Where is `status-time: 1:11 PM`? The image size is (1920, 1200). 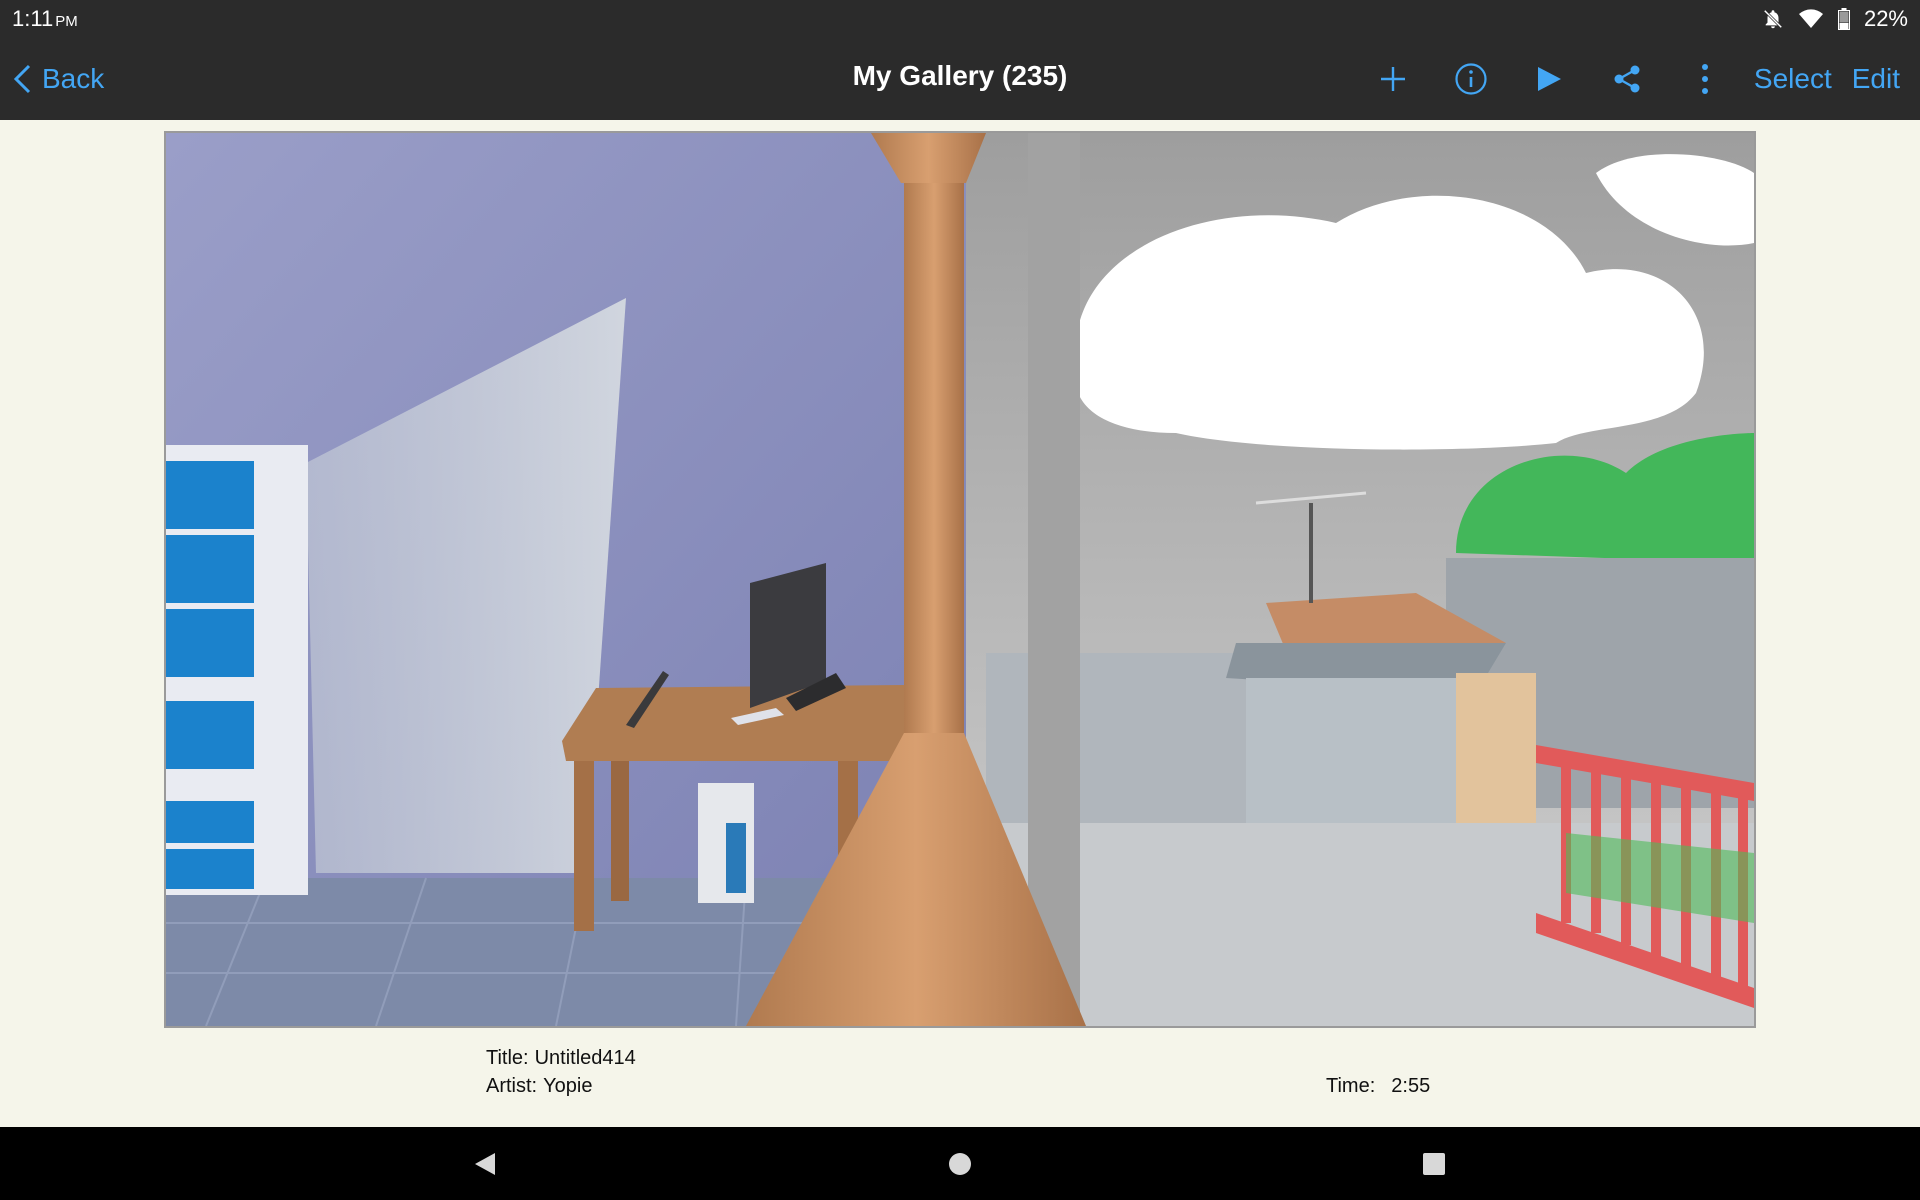 status-time: 1:11 PM is located at coordinates (45, 18).